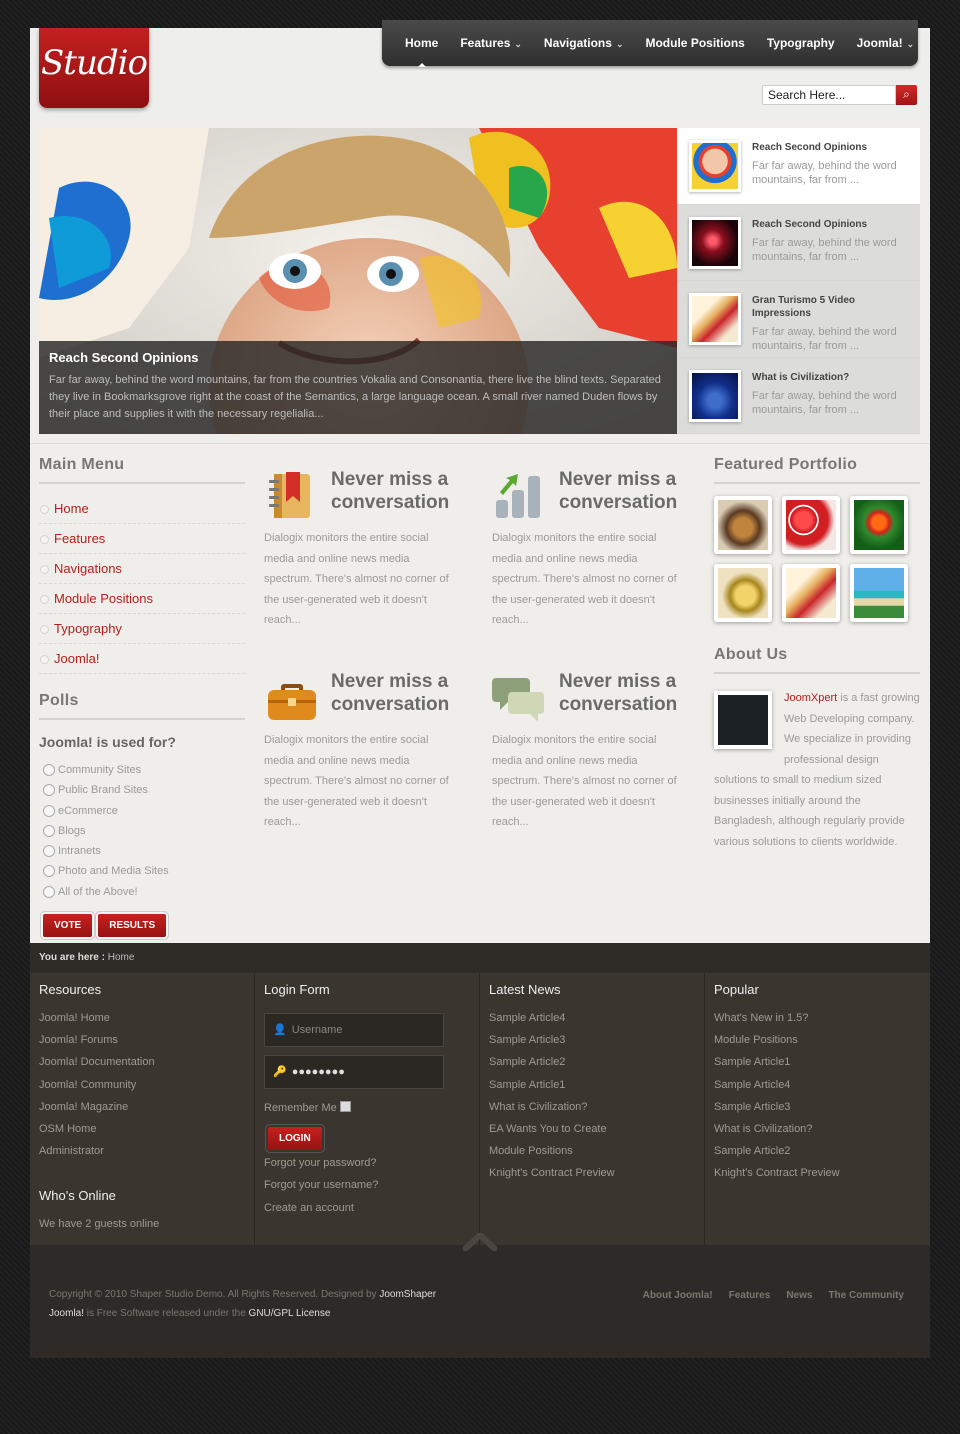  Describe the element at coordinates (354, 1072) in the screenshot. I see `password-field: 🔑 ●●●●●●●●` at that location.